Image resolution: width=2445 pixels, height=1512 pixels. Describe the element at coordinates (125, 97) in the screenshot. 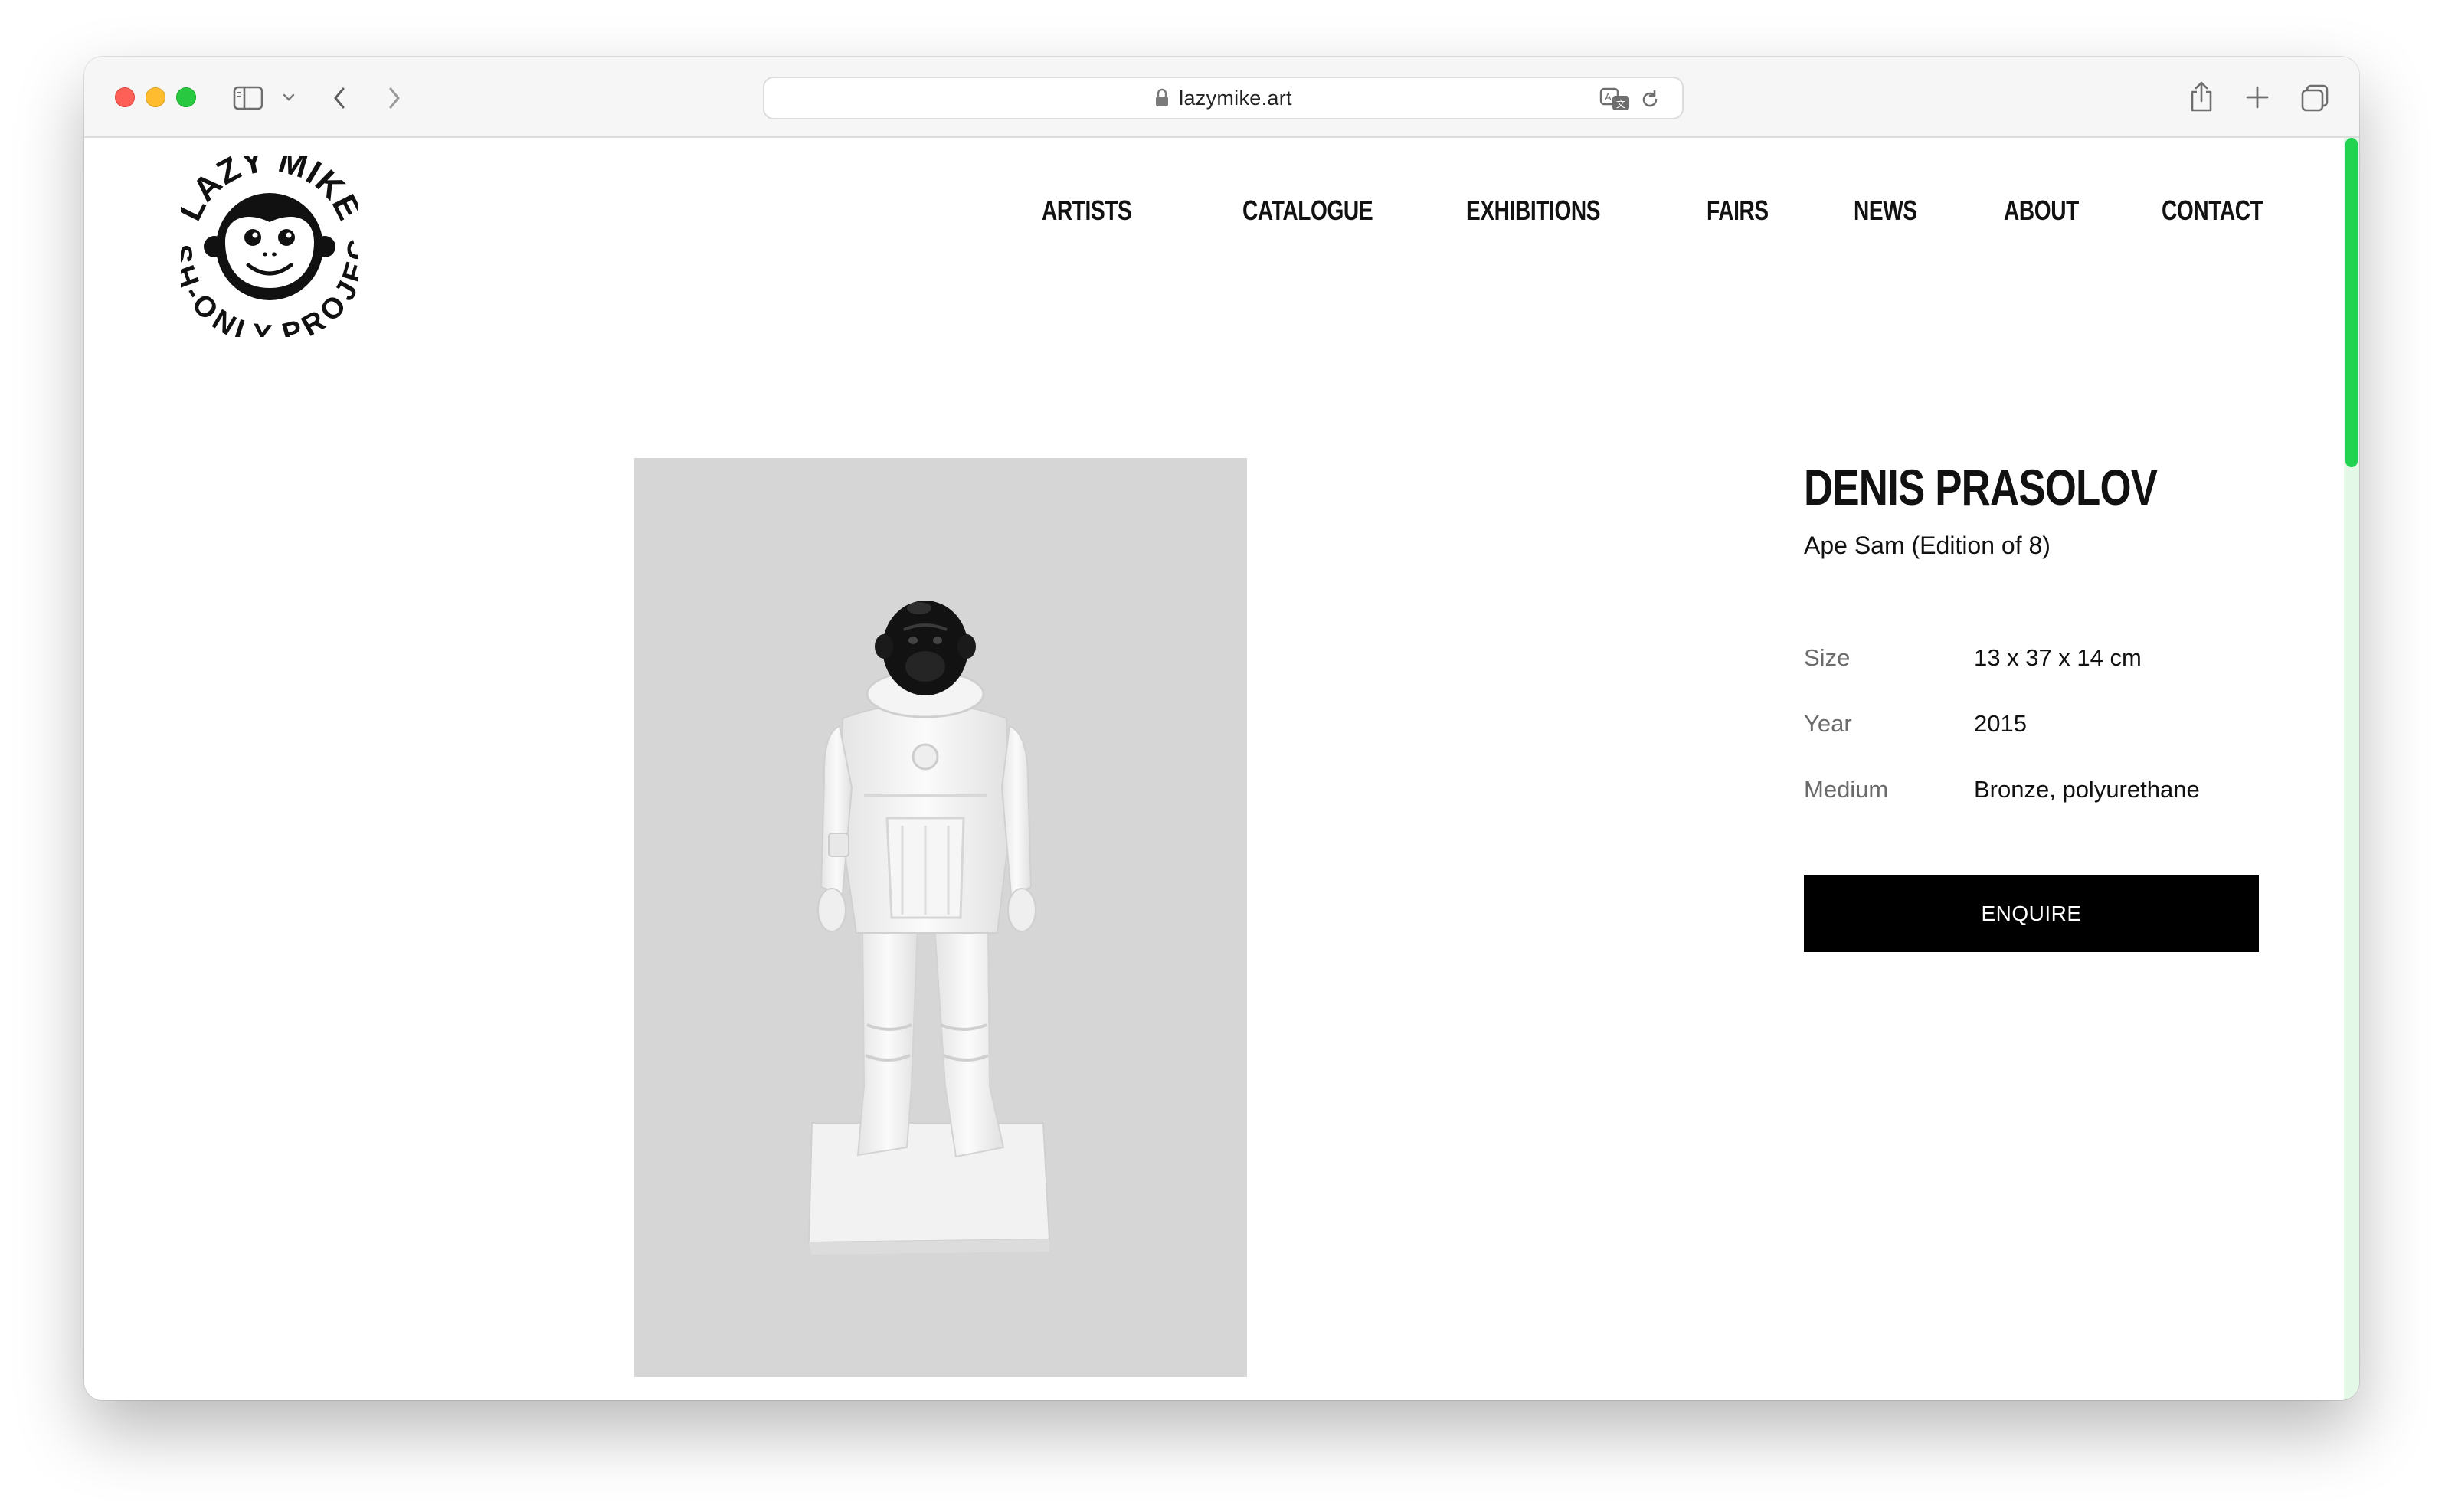

I see `close-window-button` at that location.